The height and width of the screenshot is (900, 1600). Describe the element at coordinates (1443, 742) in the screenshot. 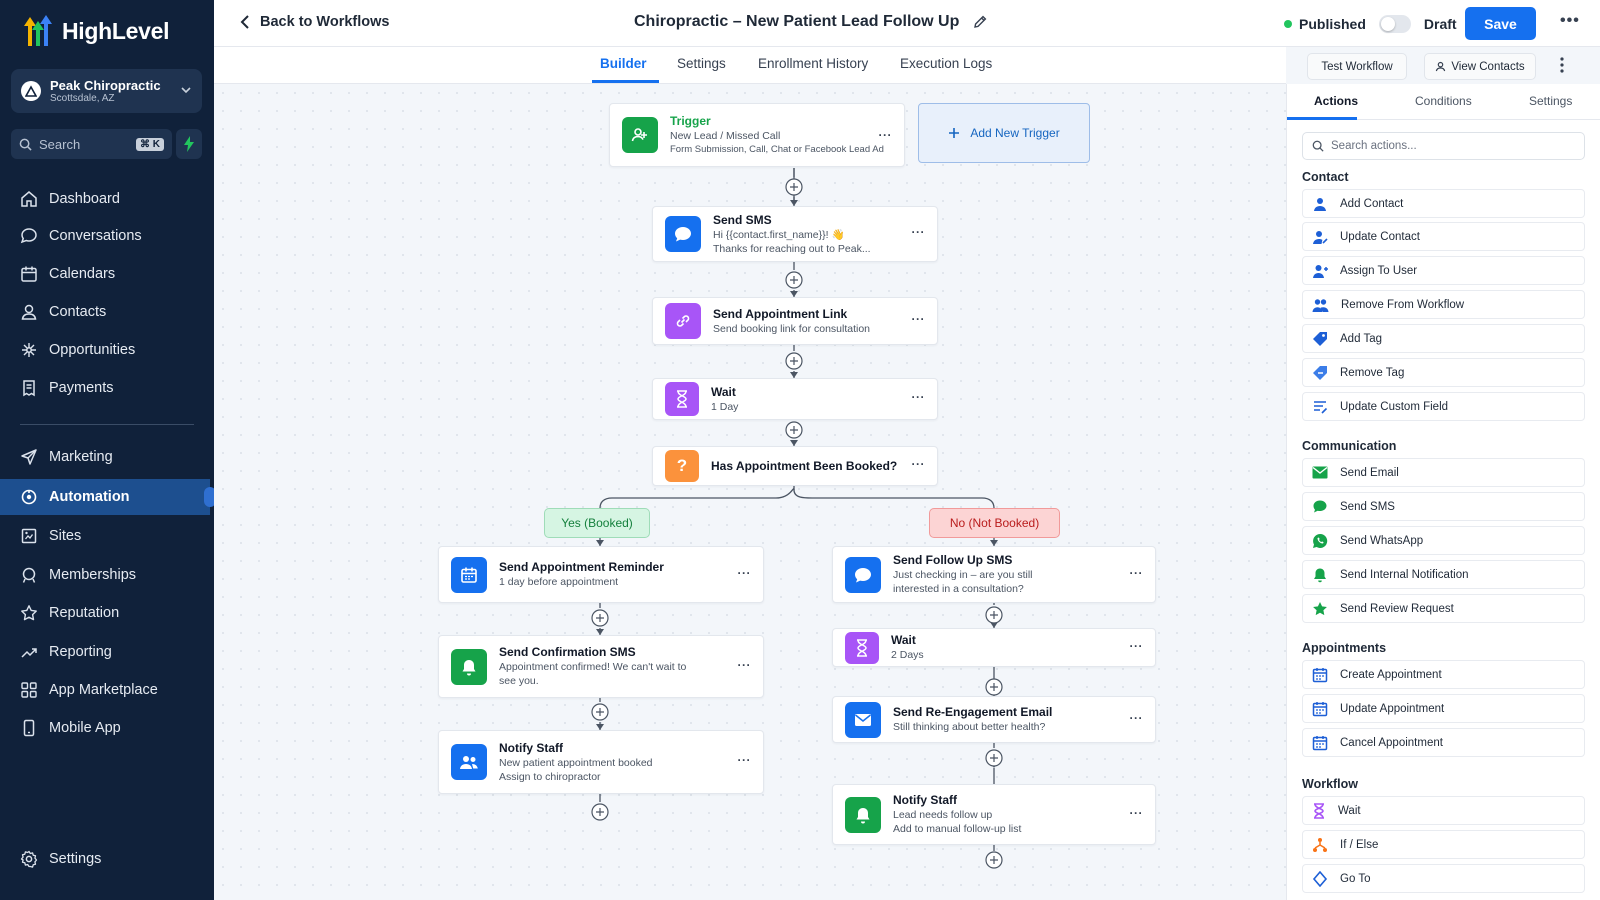

I see `action-cancel-appointment: Cancel Appointment` at that location.